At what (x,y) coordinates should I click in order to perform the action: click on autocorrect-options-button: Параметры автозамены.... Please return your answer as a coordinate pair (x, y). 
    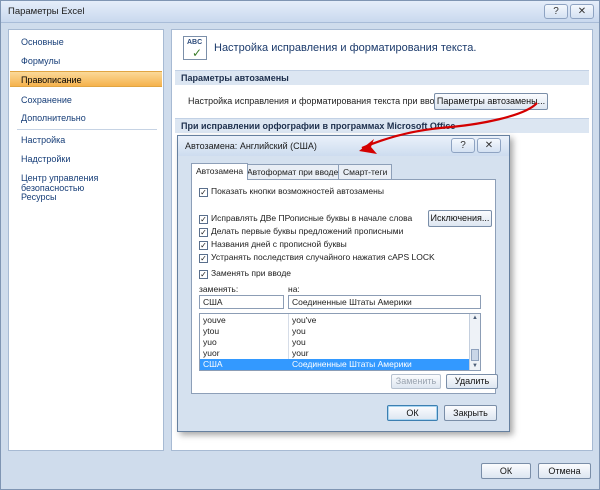
    Looking at the image, I should click on (491, 101).